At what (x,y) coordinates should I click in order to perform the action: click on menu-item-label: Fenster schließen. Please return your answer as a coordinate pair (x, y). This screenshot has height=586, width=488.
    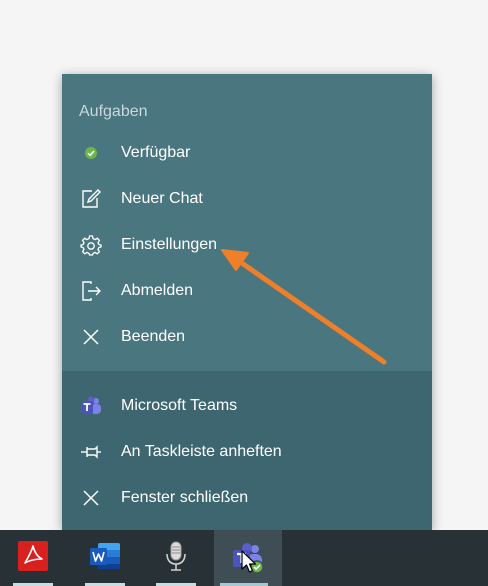
    Looking at the image, I should click on (185, 497).